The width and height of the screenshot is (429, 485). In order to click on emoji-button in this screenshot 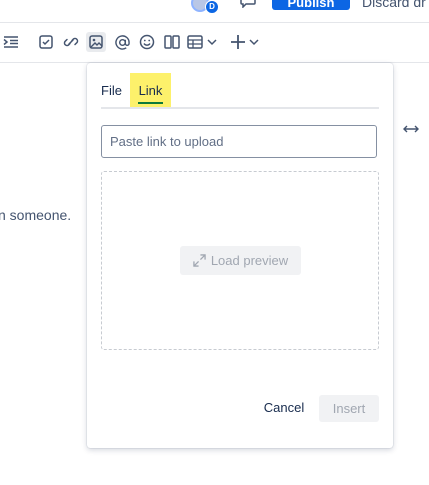, I will do `click(147, 42)`.